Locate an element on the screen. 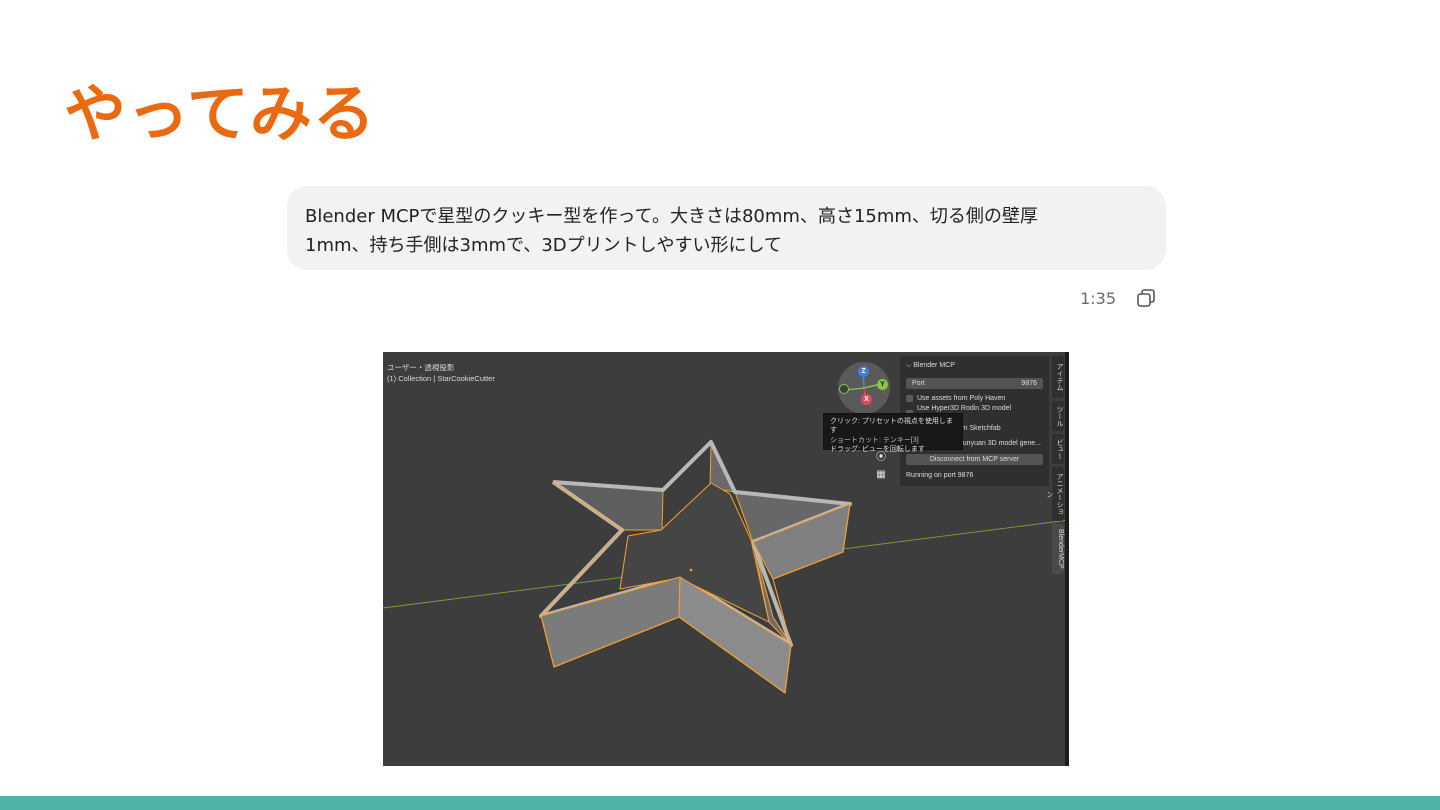 Image resolution: width=1440 pixels, height=810 pixels. message-meta: 1:35 is located at coordinates (1108, 298).